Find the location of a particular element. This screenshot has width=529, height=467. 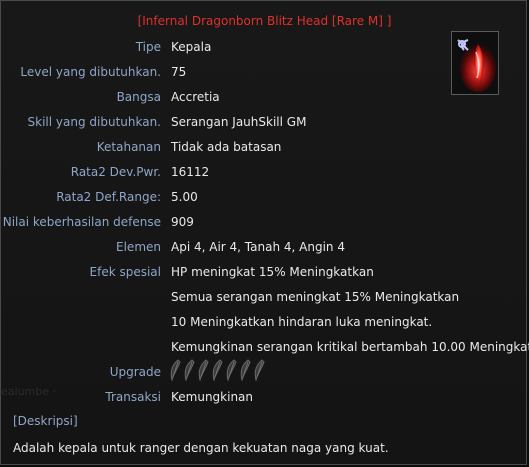

upgrade-slots is located at coordinates (217, 370).